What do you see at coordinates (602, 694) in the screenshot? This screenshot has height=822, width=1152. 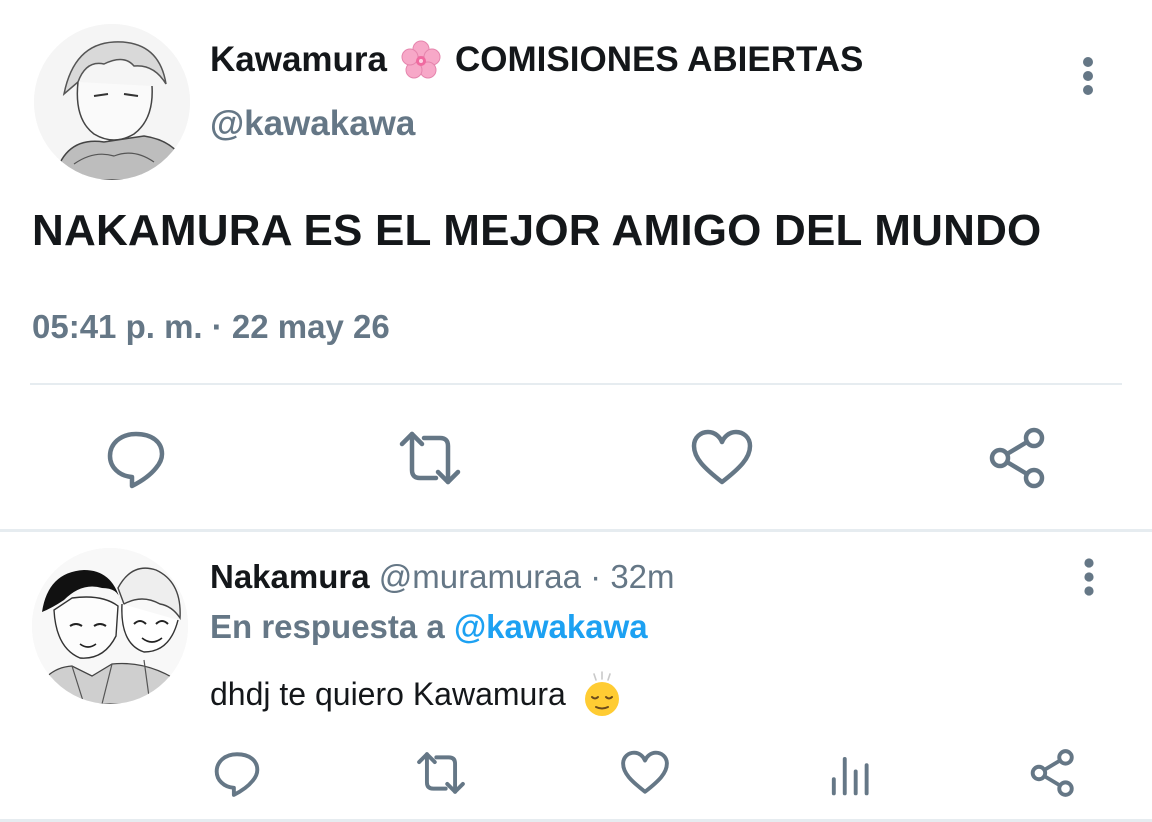 I see `relieved-face-emoji` at bounding box center [602, 694].